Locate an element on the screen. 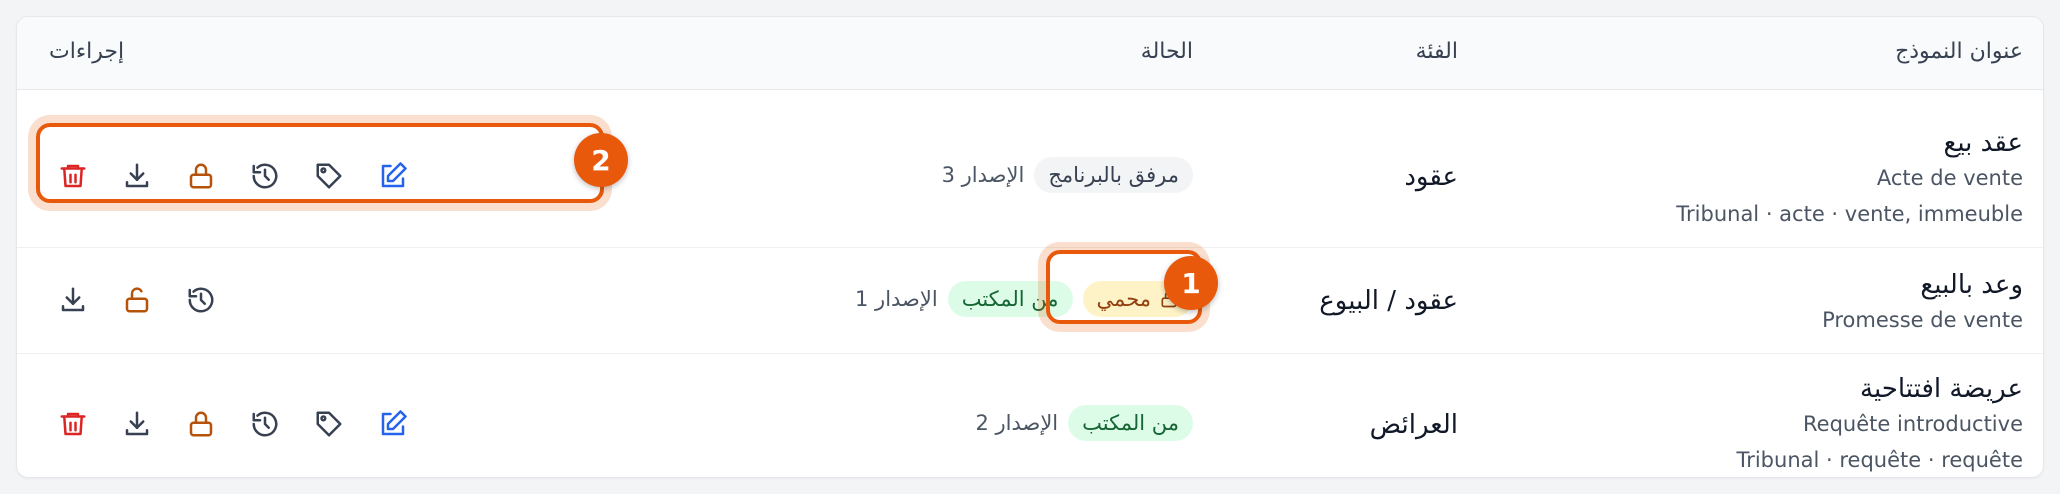 The width and height of the screenshot is (2060, 494). annotation-badge-1: 1 is located at coordinates (1191, 283).